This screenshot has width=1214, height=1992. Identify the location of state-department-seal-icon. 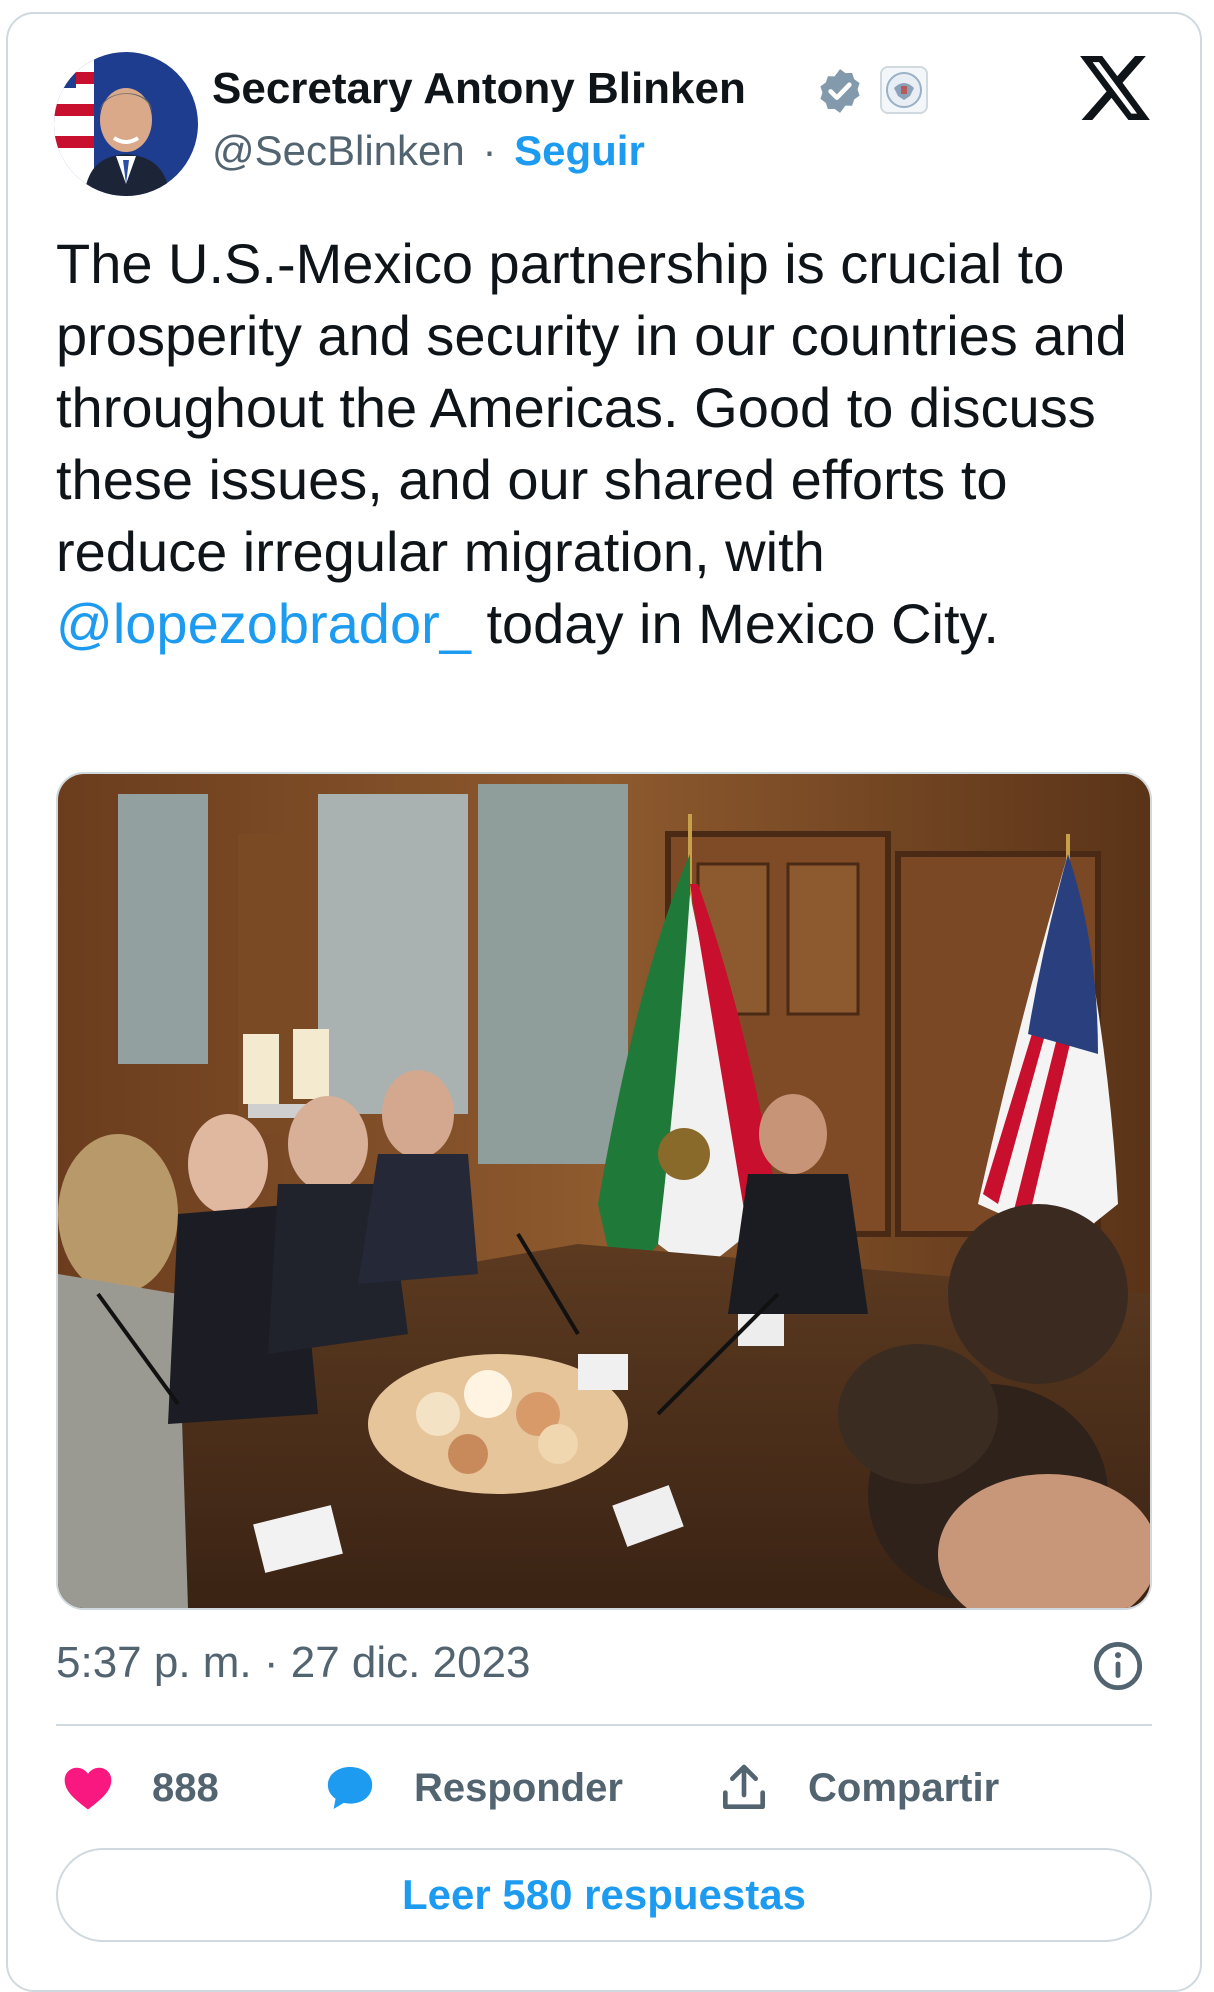
(904, 90).